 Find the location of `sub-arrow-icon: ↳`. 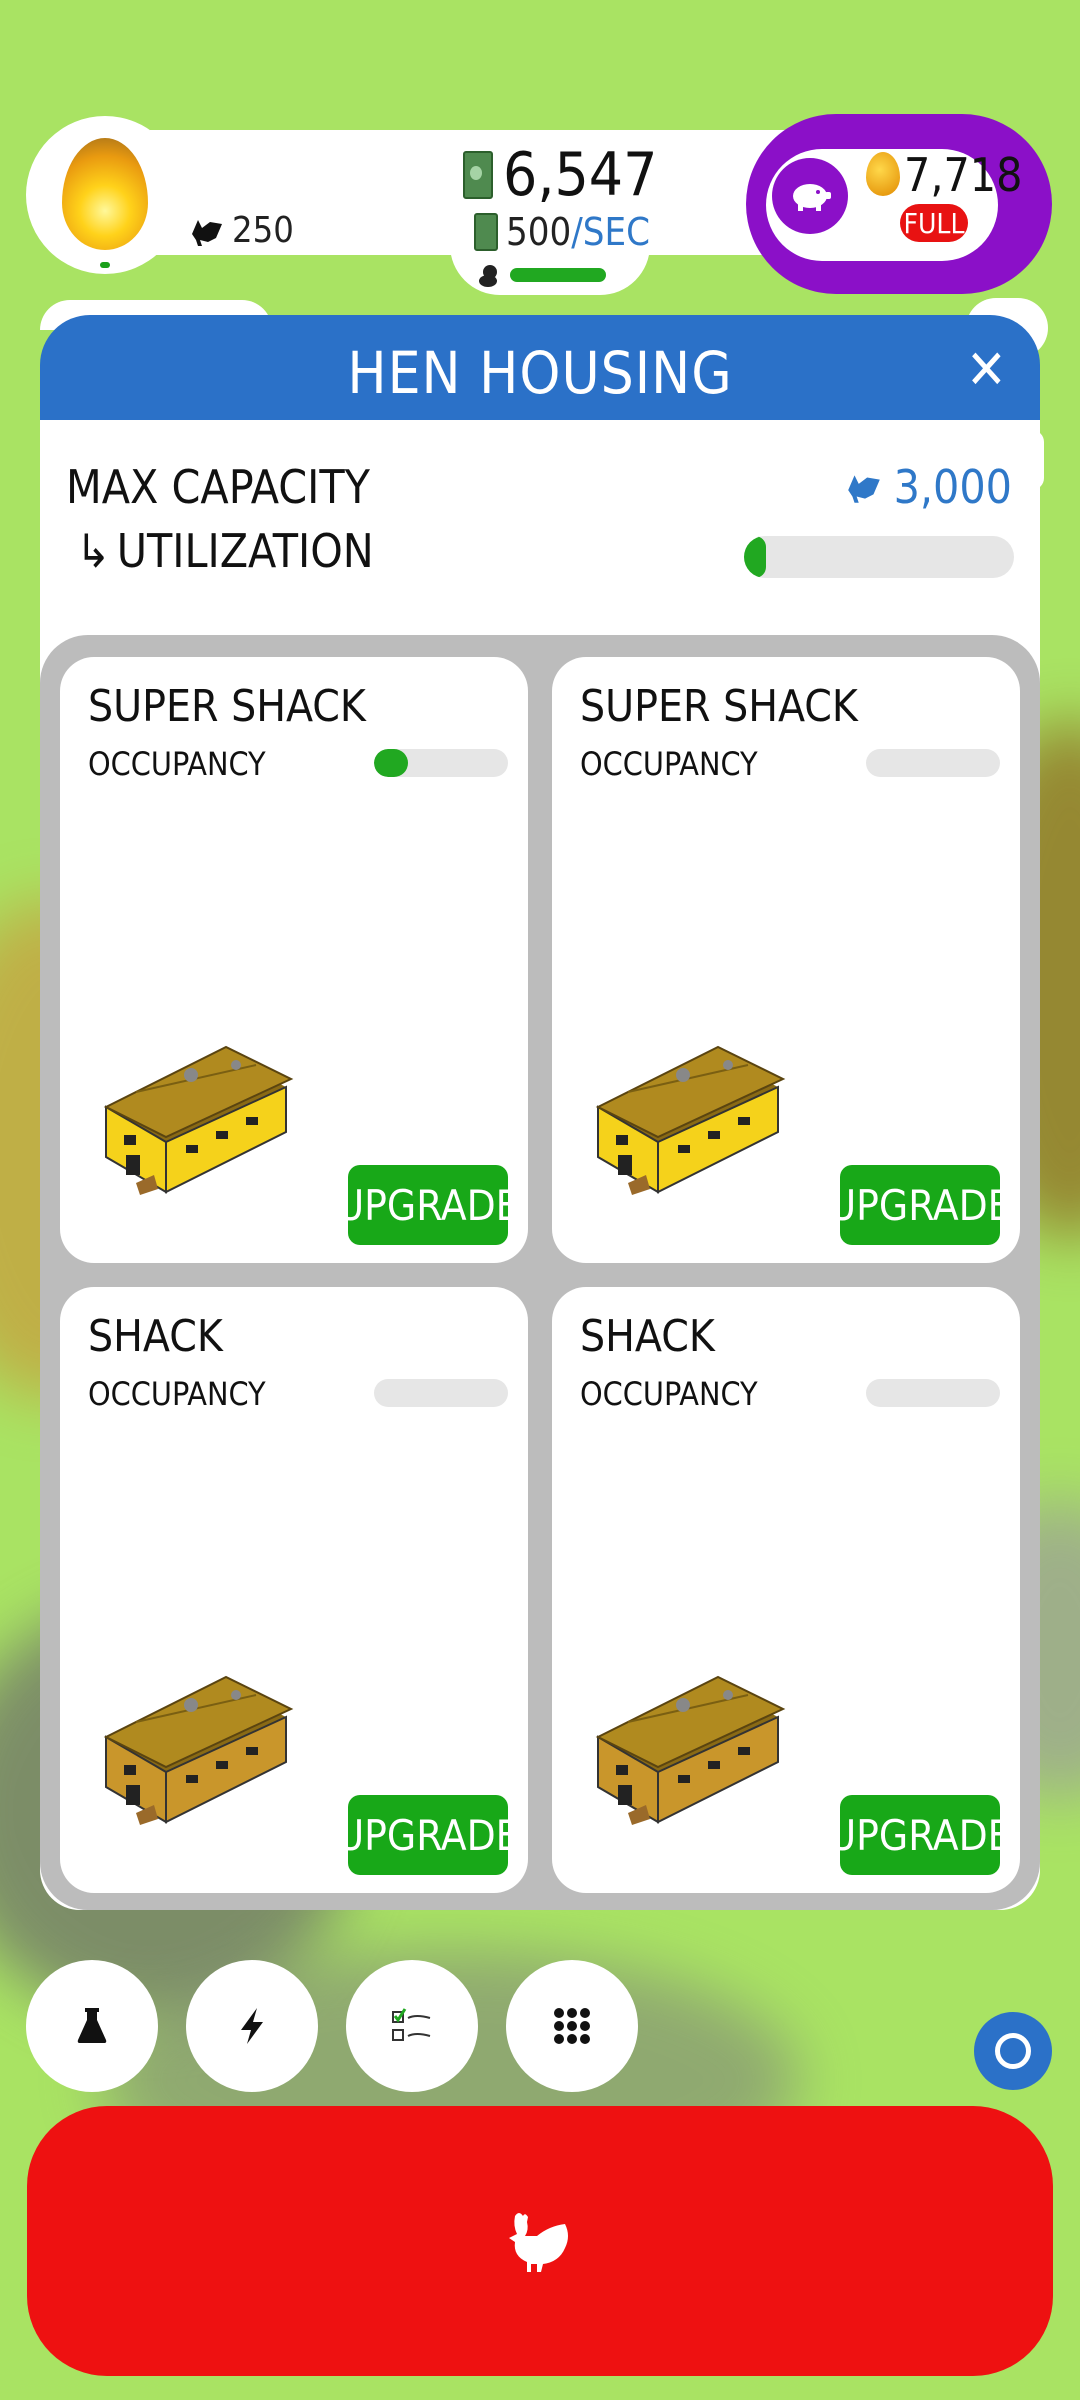

sub-arrow-icon: ↳ is located at coordinates (93, 551).